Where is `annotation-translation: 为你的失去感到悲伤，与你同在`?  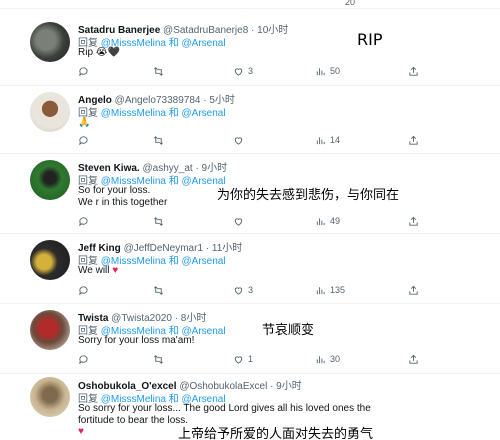
annotation-translation: 为你的失去感到悲伤，与你同在 is located at coordinates (308, 195).